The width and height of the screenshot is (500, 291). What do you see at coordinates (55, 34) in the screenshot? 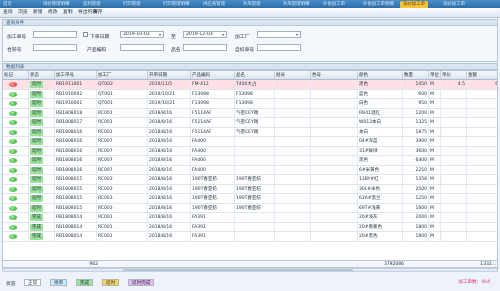
I see `order-no-input` at bounding box center [55, 34].